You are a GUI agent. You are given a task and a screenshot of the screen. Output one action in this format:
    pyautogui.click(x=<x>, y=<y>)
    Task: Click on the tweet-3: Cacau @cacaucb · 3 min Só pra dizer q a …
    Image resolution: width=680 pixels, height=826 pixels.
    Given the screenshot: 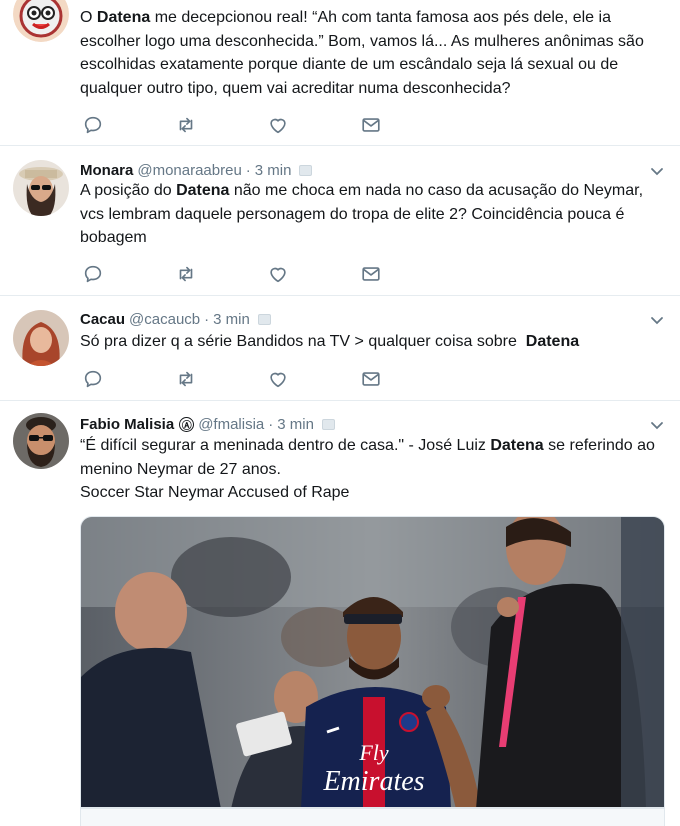 What is the action you would take?
    pyautogui.click(x=340, y=348)
    